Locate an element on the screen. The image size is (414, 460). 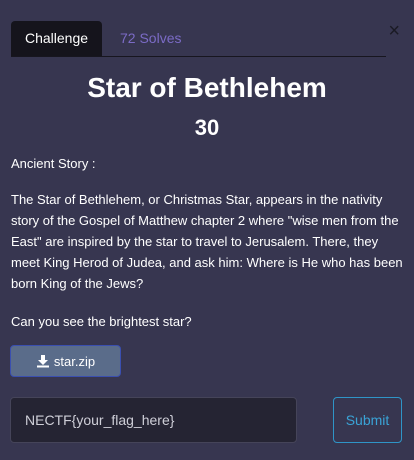
tab-challenge: Challenge is located at coordinates (56, 38).